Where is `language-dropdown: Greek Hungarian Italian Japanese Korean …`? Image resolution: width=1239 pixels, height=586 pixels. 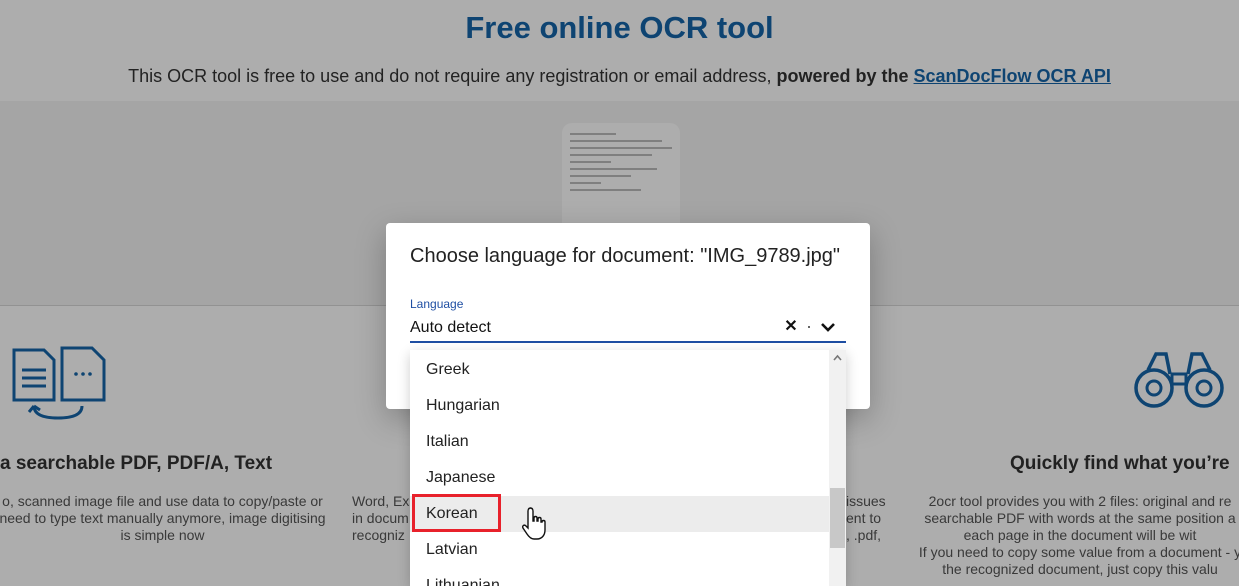 language-dropdown: Greek Hungarian Italian Japanese Korean … is located at coordinates (628, 468).